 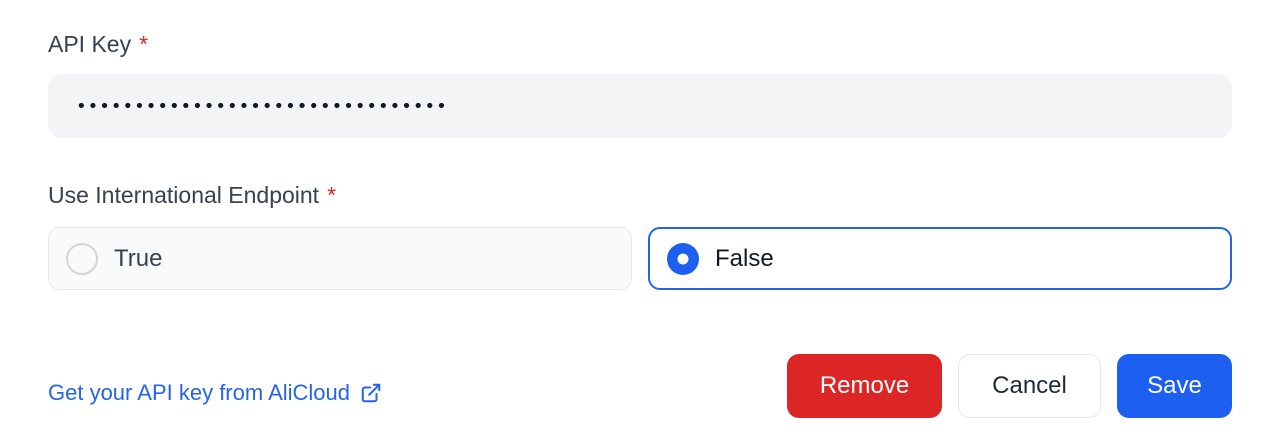 I want to click on radio-unchecked-icon, so click(x=82, y=258).